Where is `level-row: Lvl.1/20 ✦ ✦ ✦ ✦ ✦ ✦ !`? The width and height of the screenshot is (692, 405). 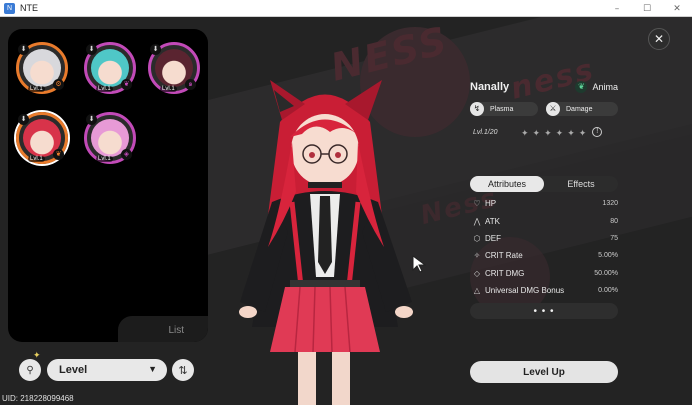
level-row: Lvl.1/20 ✦ ✦ ✦ ✦ ✦ ✦ ! is located at coordinates (545, 132).